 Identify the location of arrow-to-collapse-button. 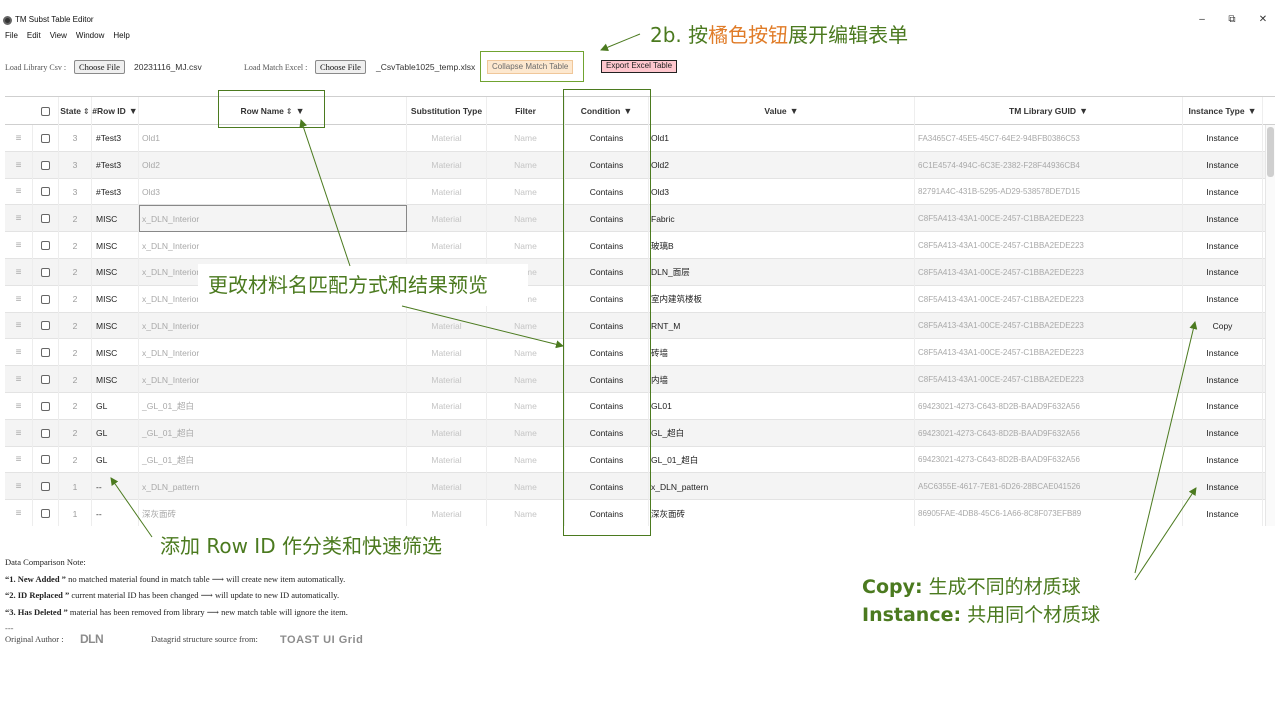
(620, 42).